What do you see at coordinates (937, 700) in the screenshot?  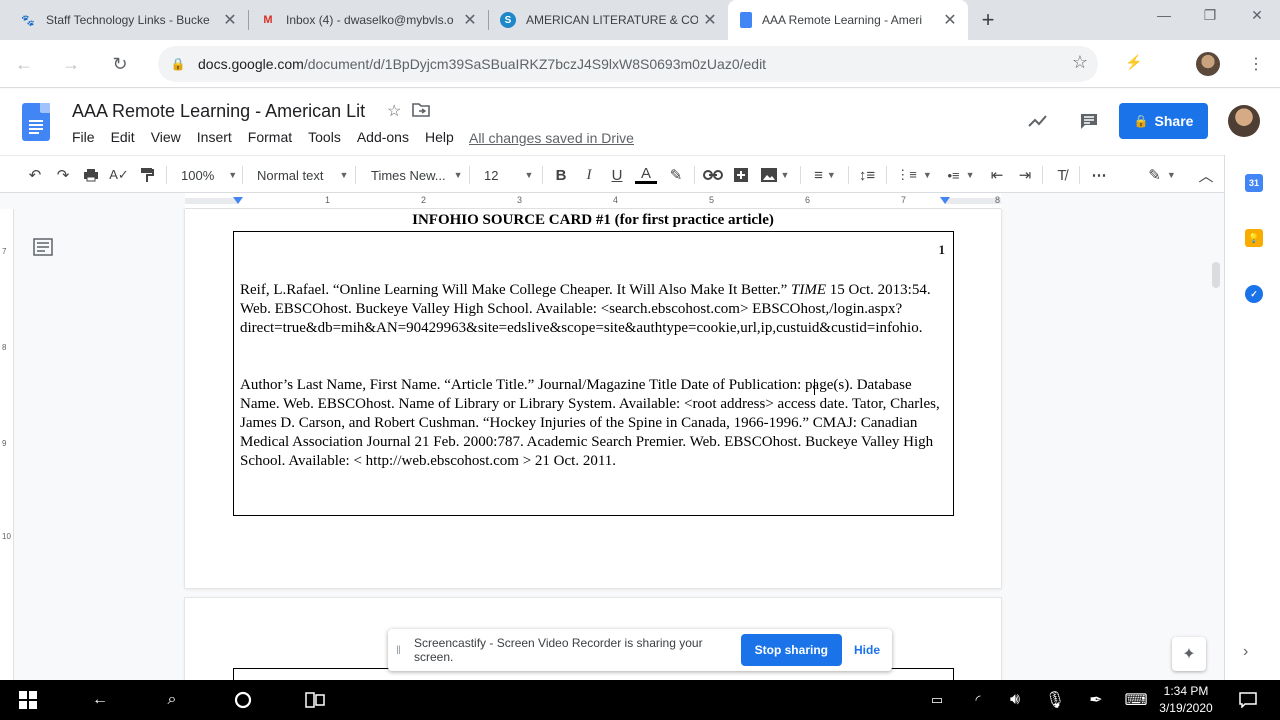 I see `battery-icon: ▭` at bounding box center [937, 700].